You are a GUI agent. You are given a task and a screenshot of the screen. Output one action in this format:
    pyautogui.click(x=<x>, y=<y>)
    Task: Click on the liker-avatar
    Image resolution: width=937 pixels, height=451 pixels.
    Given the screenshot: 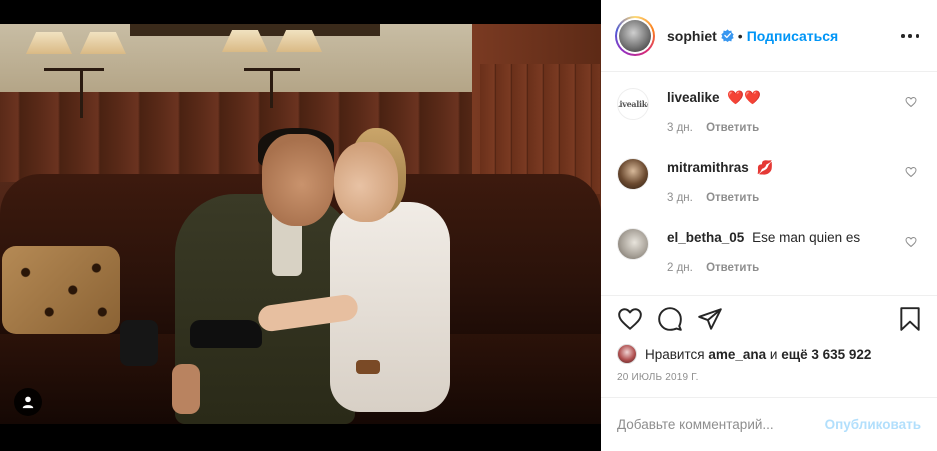 What is the action you would take?
    pyautogui.click(x=627, y=354)
    